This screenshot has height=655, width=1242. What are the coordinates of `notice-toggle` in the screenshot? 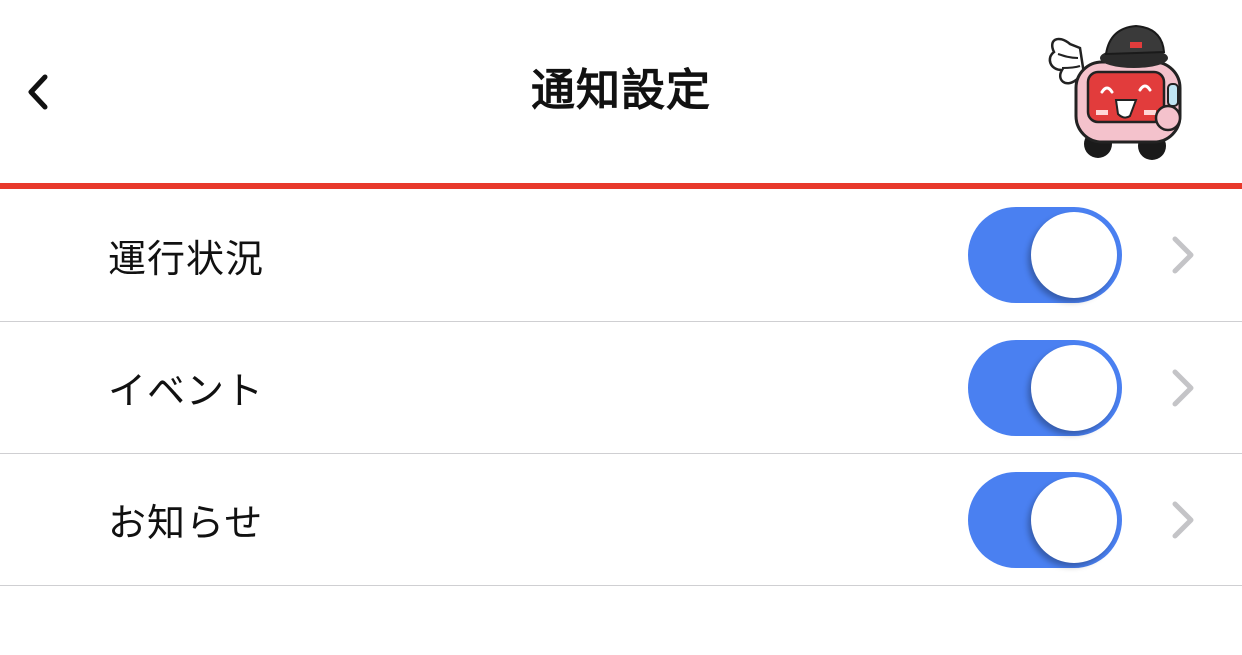 It's located at (1045, 519).